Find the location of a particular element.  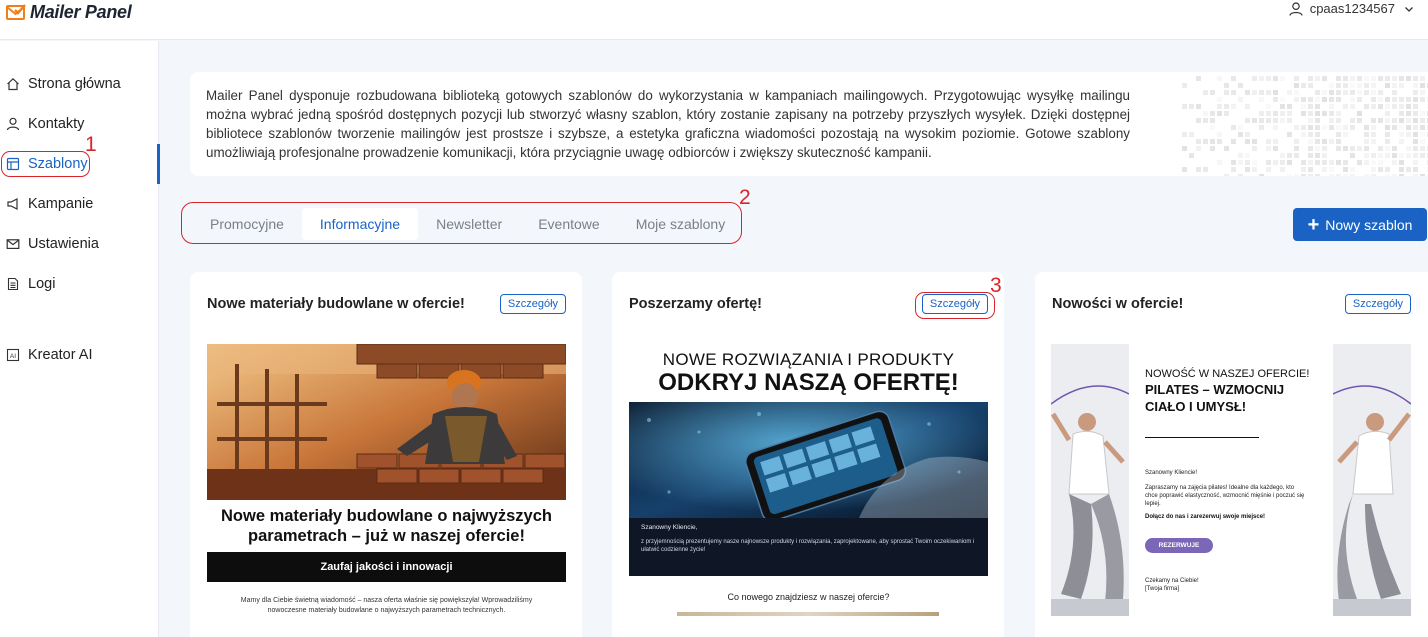

sidebar-item-settings: Ustawienia is located at coordinates (79, 244).